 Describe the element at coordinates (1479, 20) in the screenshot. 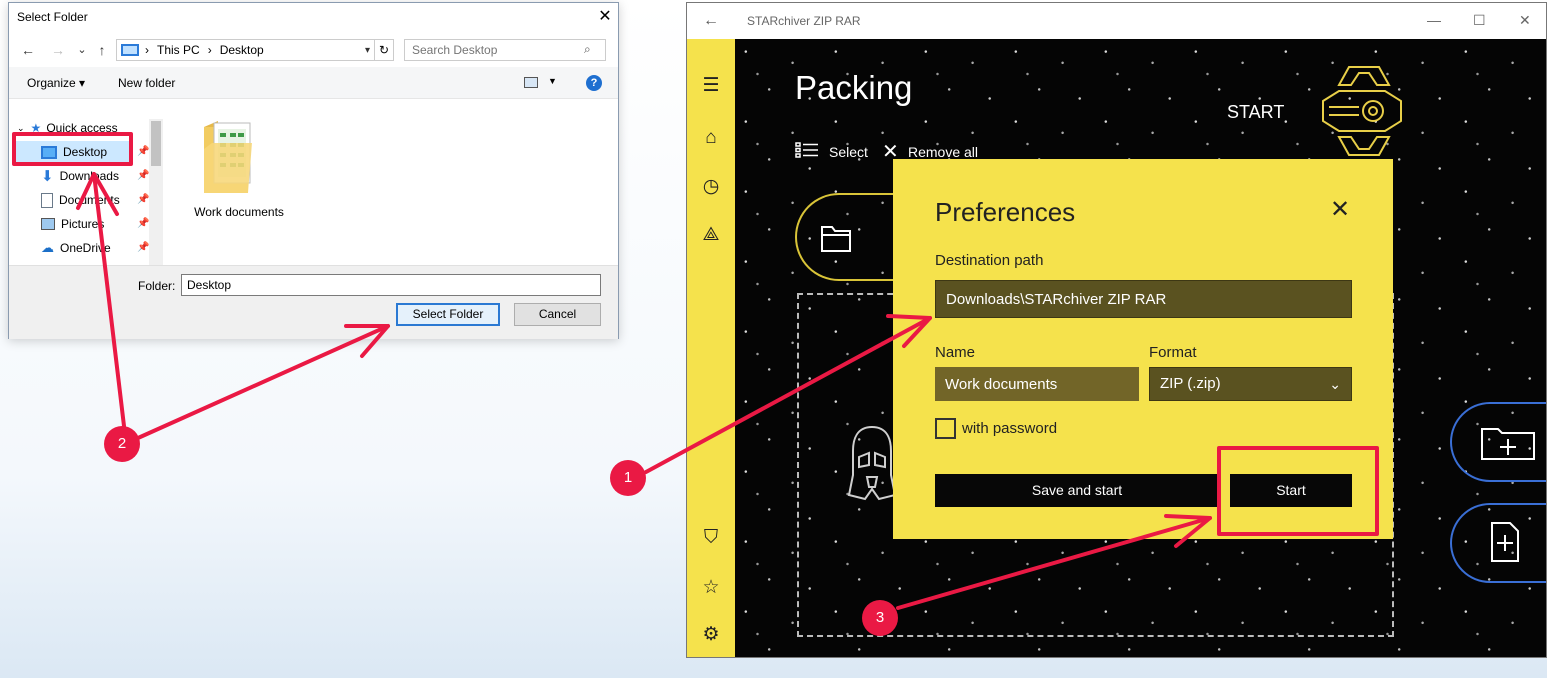

I see `maximize-icon: ☐` at that location.